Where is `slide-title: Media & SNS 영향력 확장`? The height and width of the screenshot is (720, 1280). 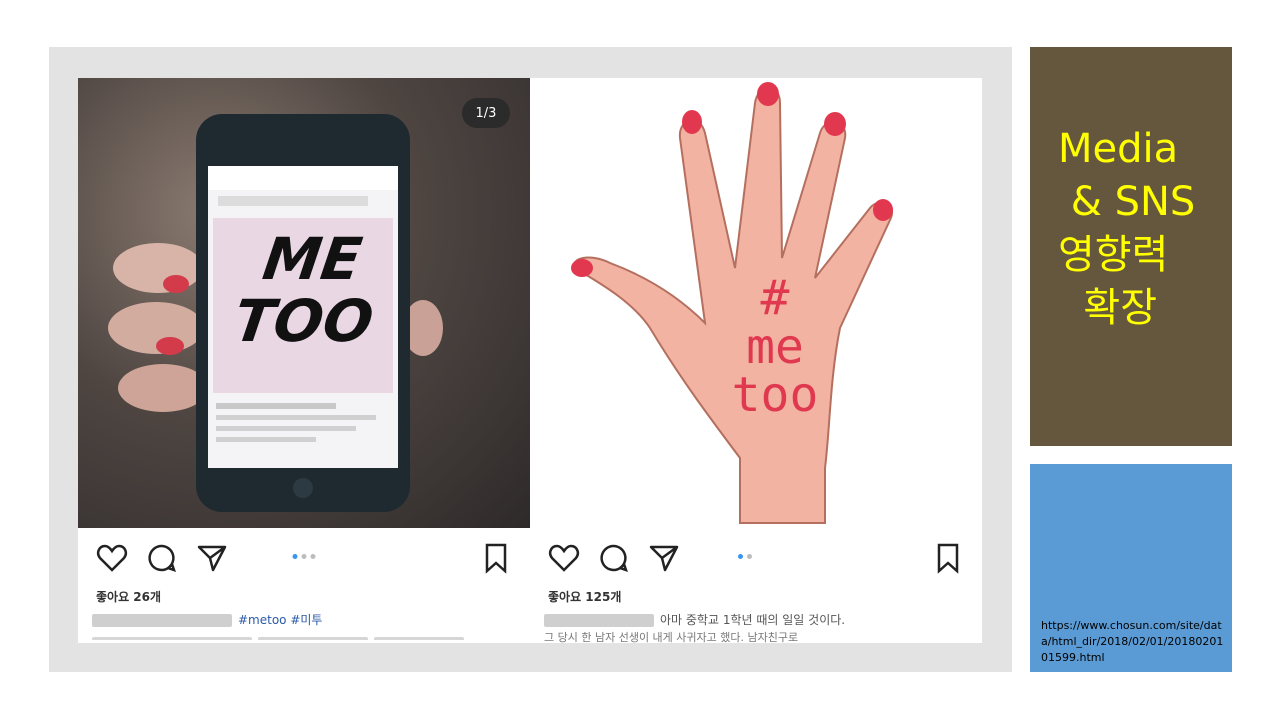
slide-title: Media & SNS 영향력 확장 is located at coordinates (1126, 229).